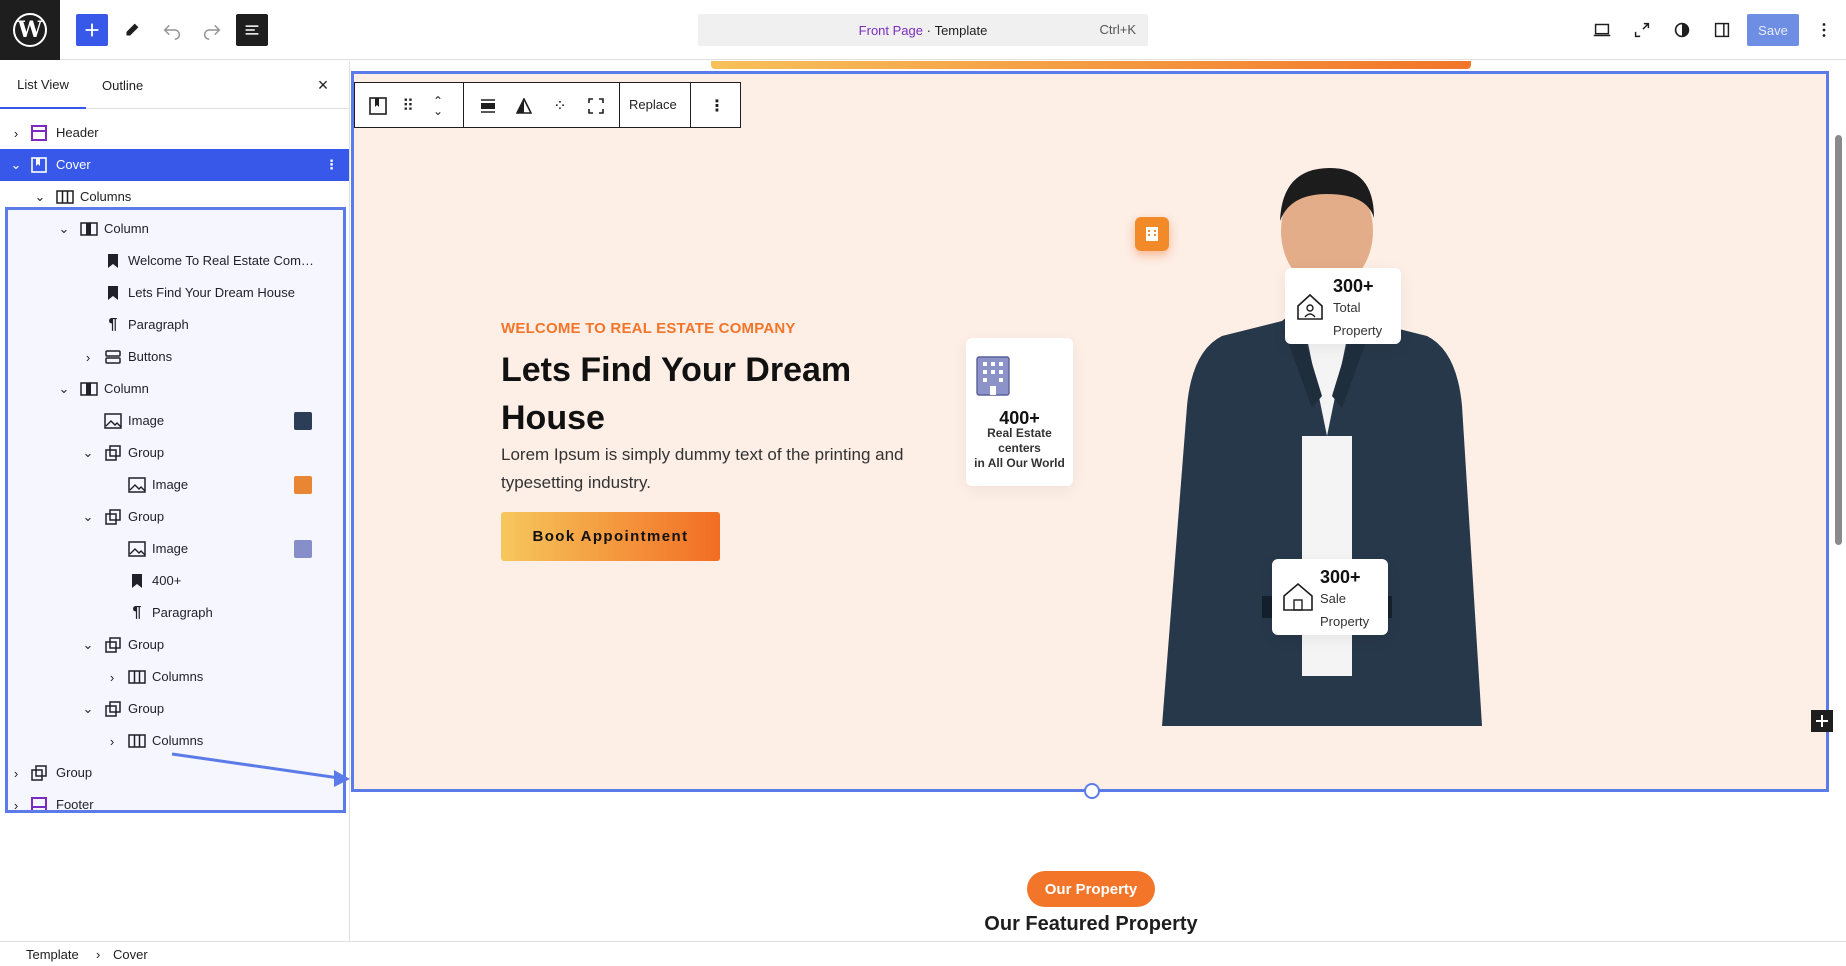 The width and height of the screenshot is (1846, 966). Describe the element at coordinates (1092, 791) in the screenshot. I see `resize-handle` at that location.